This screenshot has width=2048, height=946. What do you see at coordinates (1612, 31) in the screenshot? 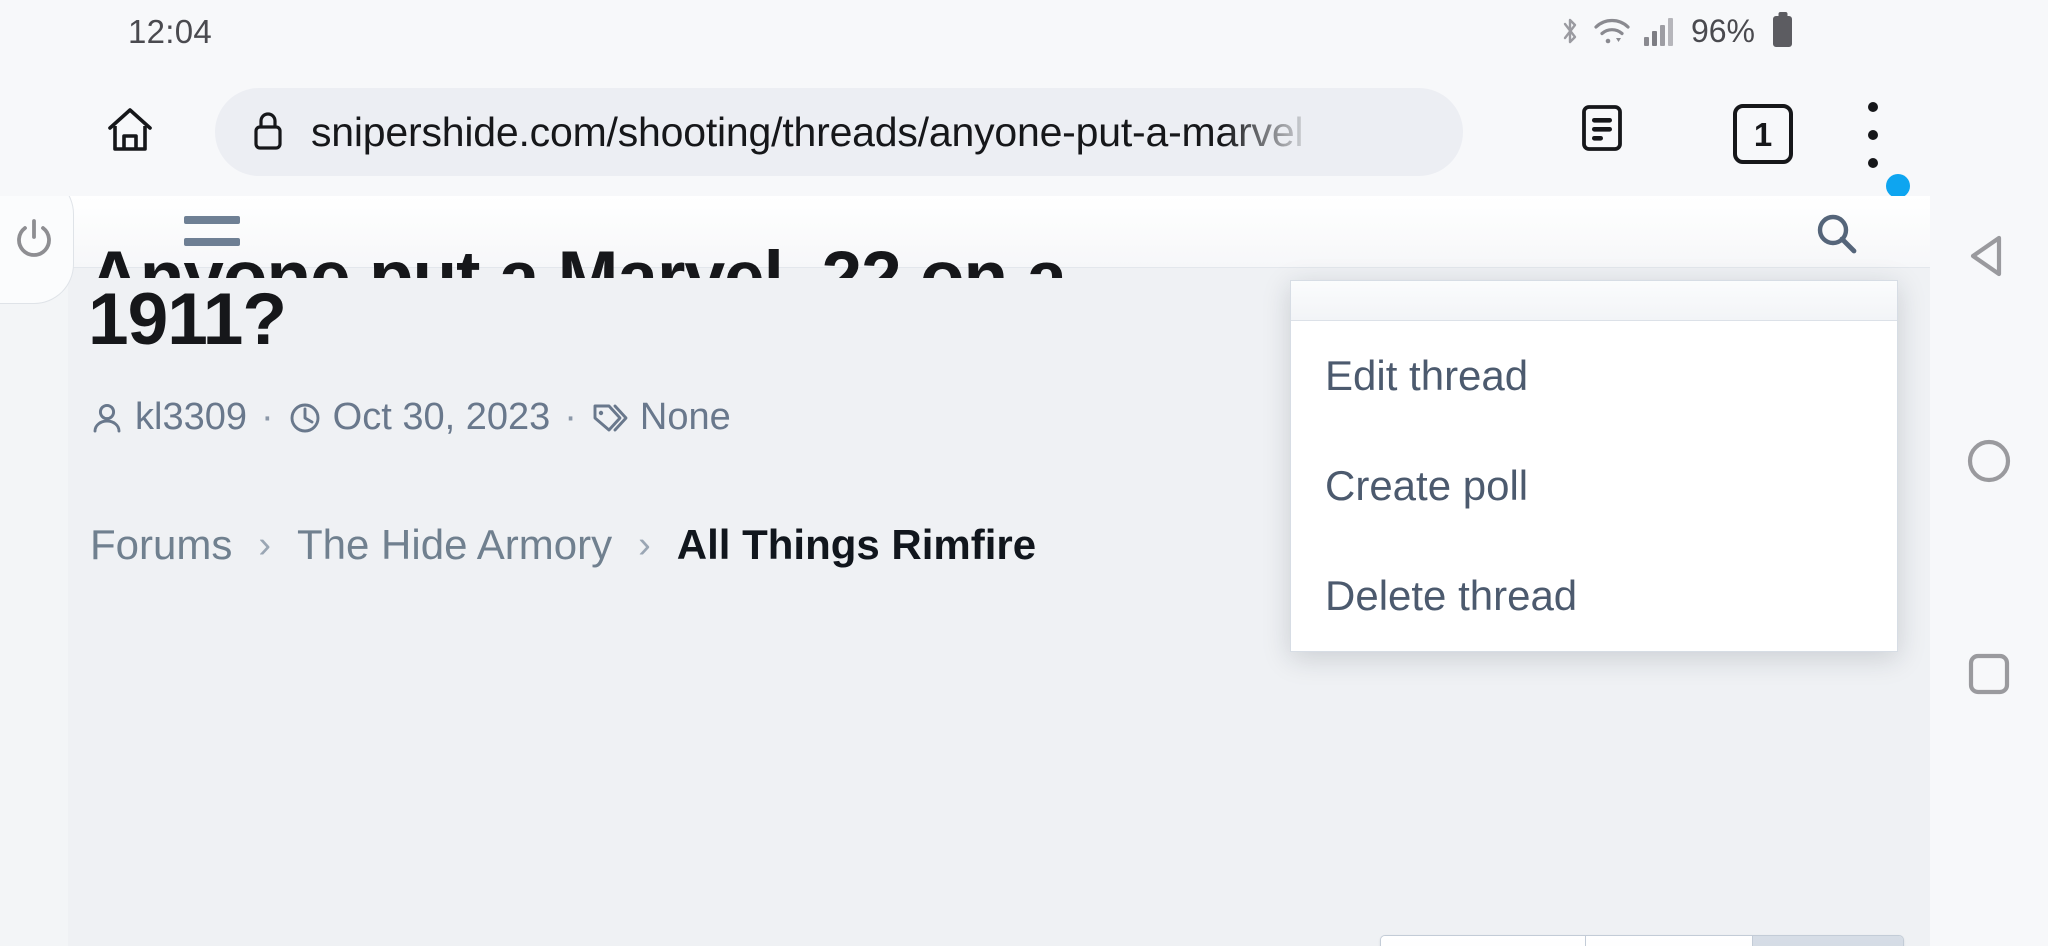
I see `wifi-icon` at bounding box center [1612, 31].